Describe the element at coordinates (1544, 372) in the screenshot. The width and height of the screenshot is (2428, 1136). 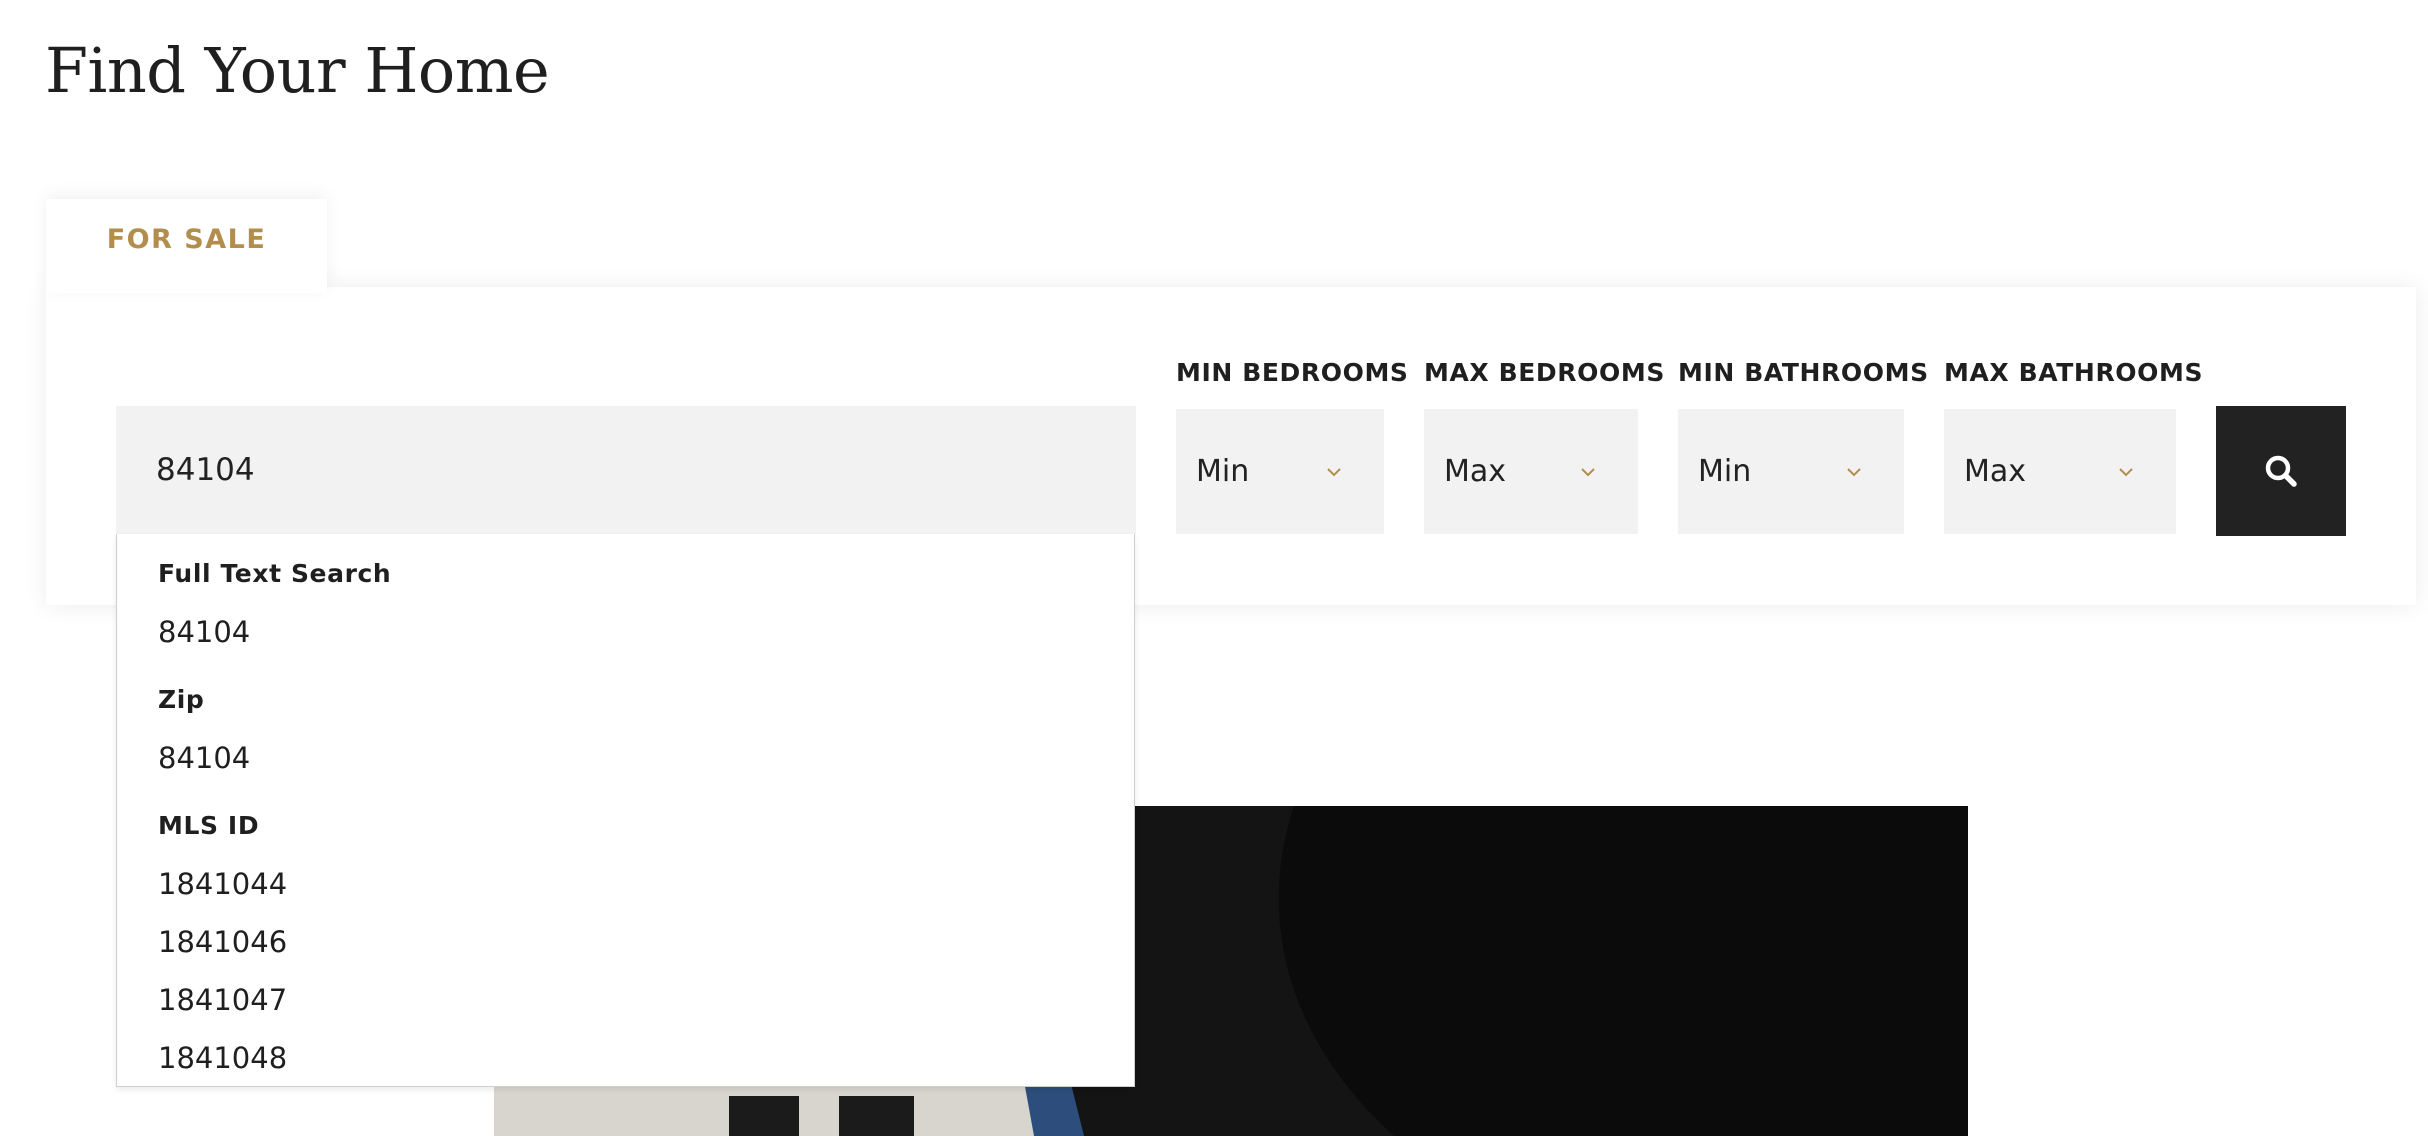
I see `max-bedrooms-label: MAX BEDROOMS` at that location.